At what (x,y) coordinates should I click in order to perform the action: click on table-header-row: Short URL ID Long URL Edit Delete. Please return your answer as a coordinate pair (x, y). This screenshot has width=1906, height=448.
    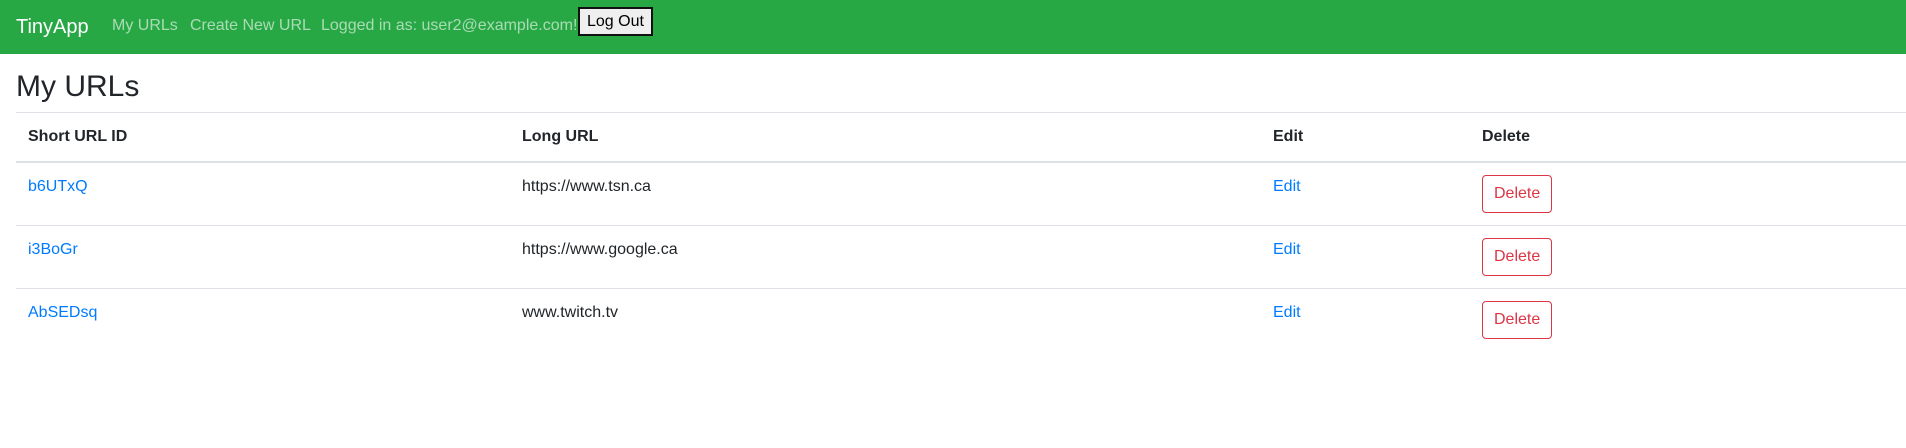
    Looking at the image, I should click on (961, 137).